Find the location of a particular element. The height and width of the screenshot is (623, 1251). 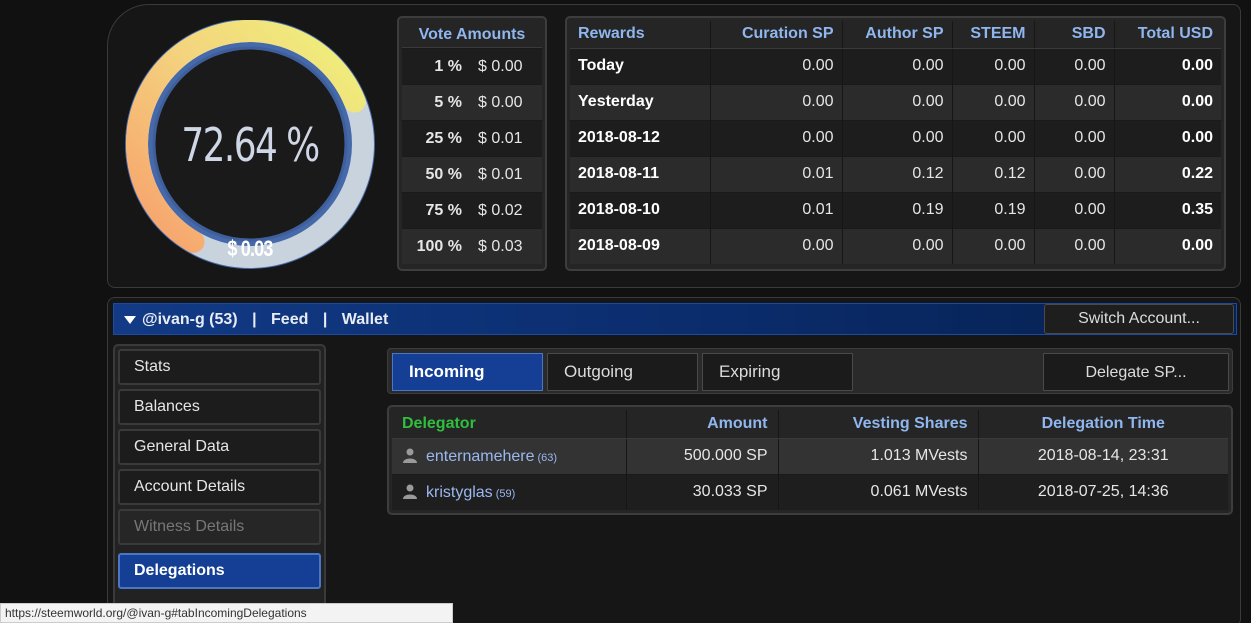

vote-usd: $ 0.03 is located at coordinates (500, 246).